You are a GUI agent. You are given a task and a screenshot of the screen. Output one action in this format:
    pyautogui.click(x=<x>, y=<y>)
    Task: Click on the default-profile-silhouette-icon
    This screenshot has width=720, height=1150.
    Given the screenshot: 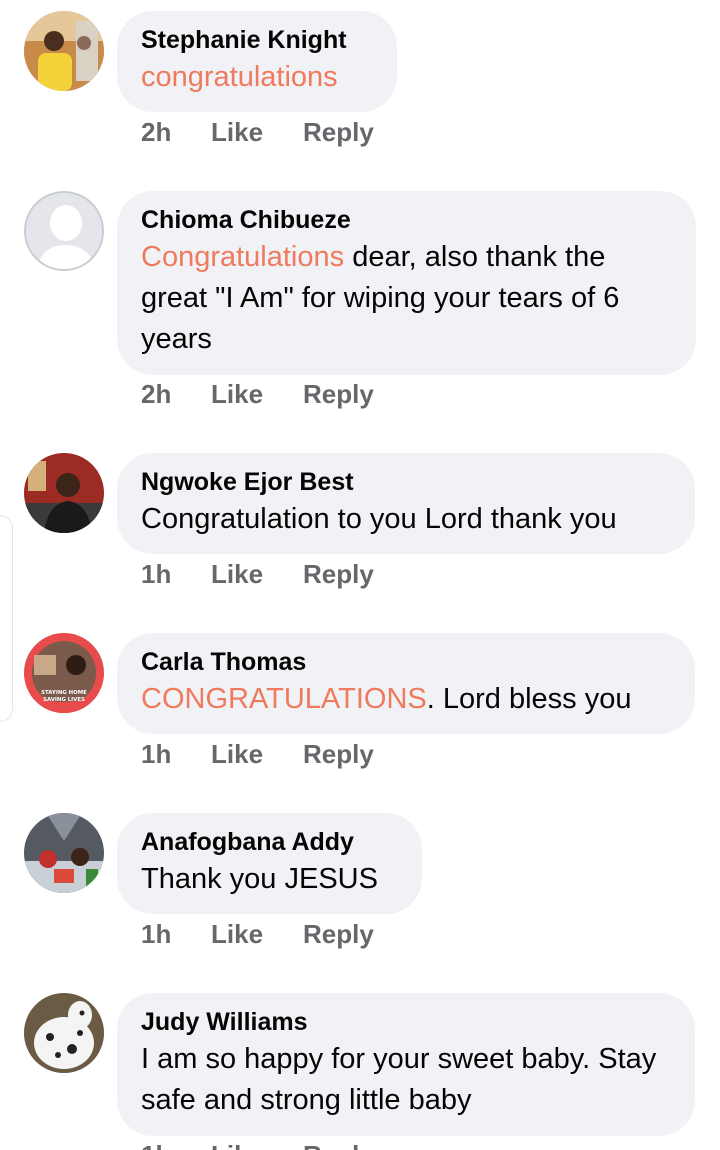 What is the action you would take?
    pyautogui.click(x=64, y=231)
    